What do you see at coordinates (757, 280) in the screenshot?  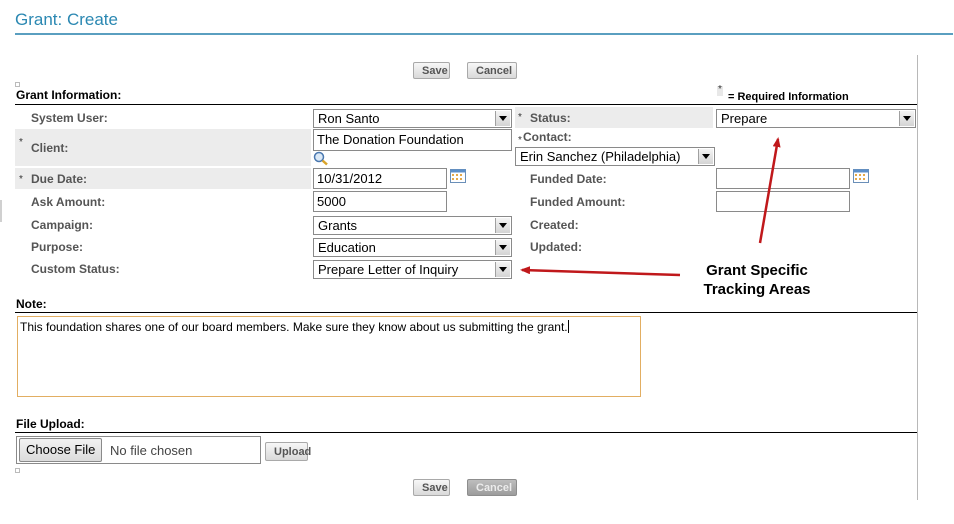 I see `annotation-text: Grant Specific Tracking Areas` at bounding box center [757, 280].